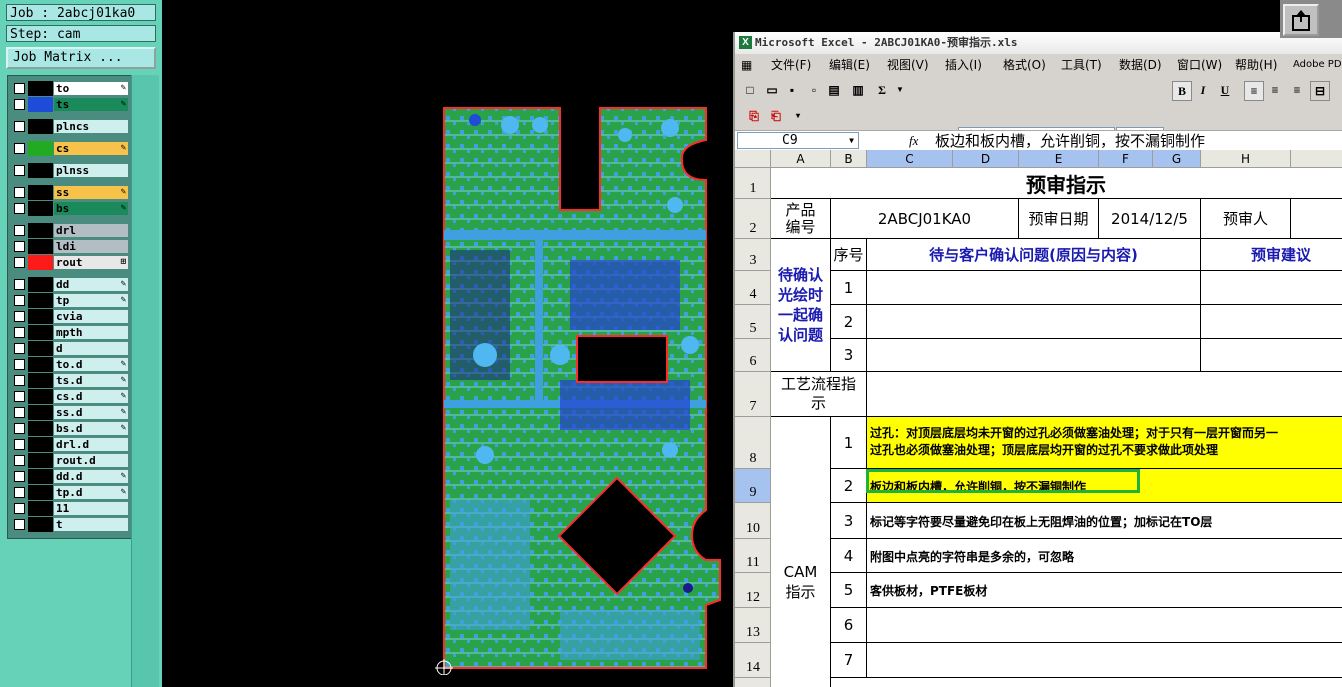 Image resolution: width=1342 pixels, height=687 pixels. What do you see at coordinates (70, 148) in the screenshot?
I see `layer-row-cs: cs ✎` at bounding box center [70, 148].